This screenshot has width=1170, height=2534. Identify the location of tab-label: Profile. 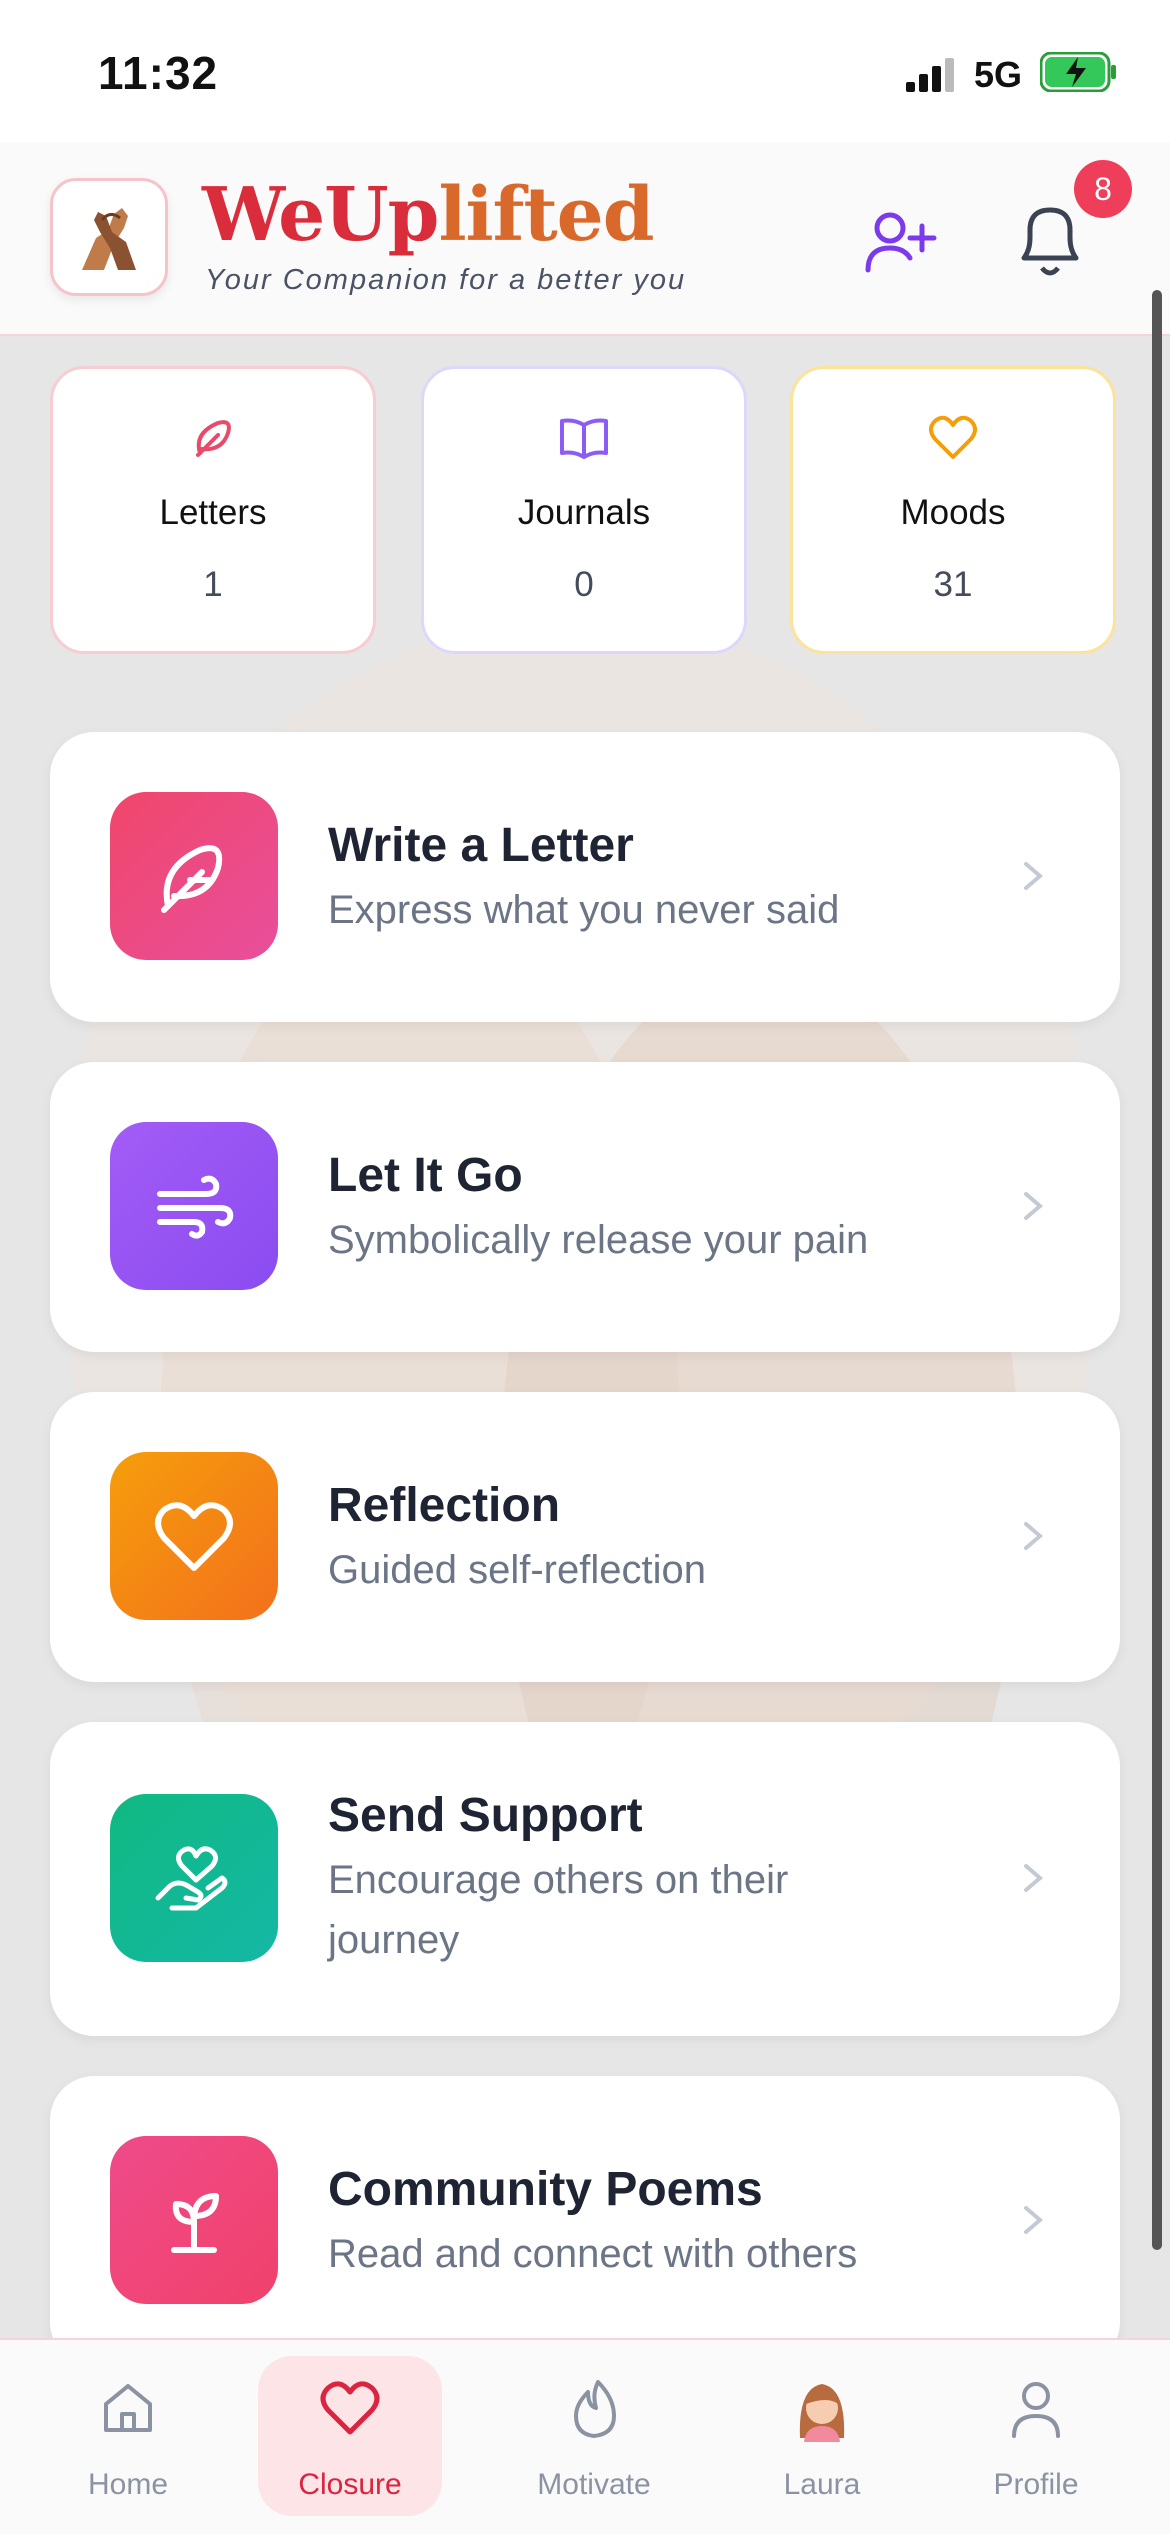
(1036, 2484).